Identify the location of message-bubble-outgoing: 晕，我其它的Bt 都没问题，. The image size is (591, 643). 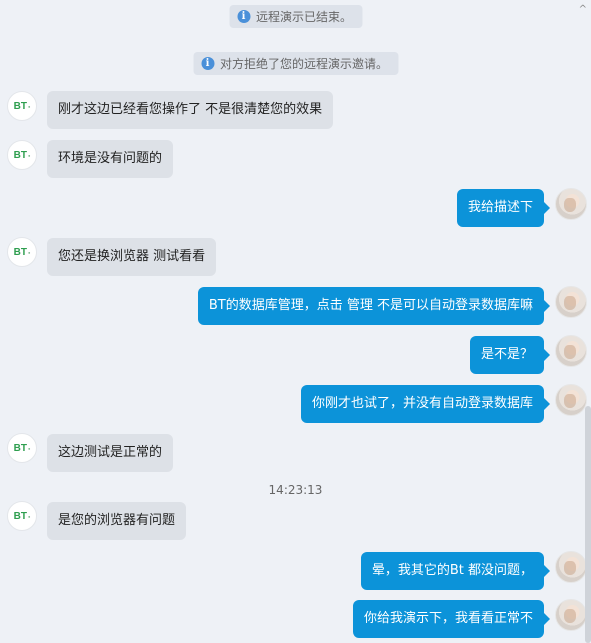
(455, 571).